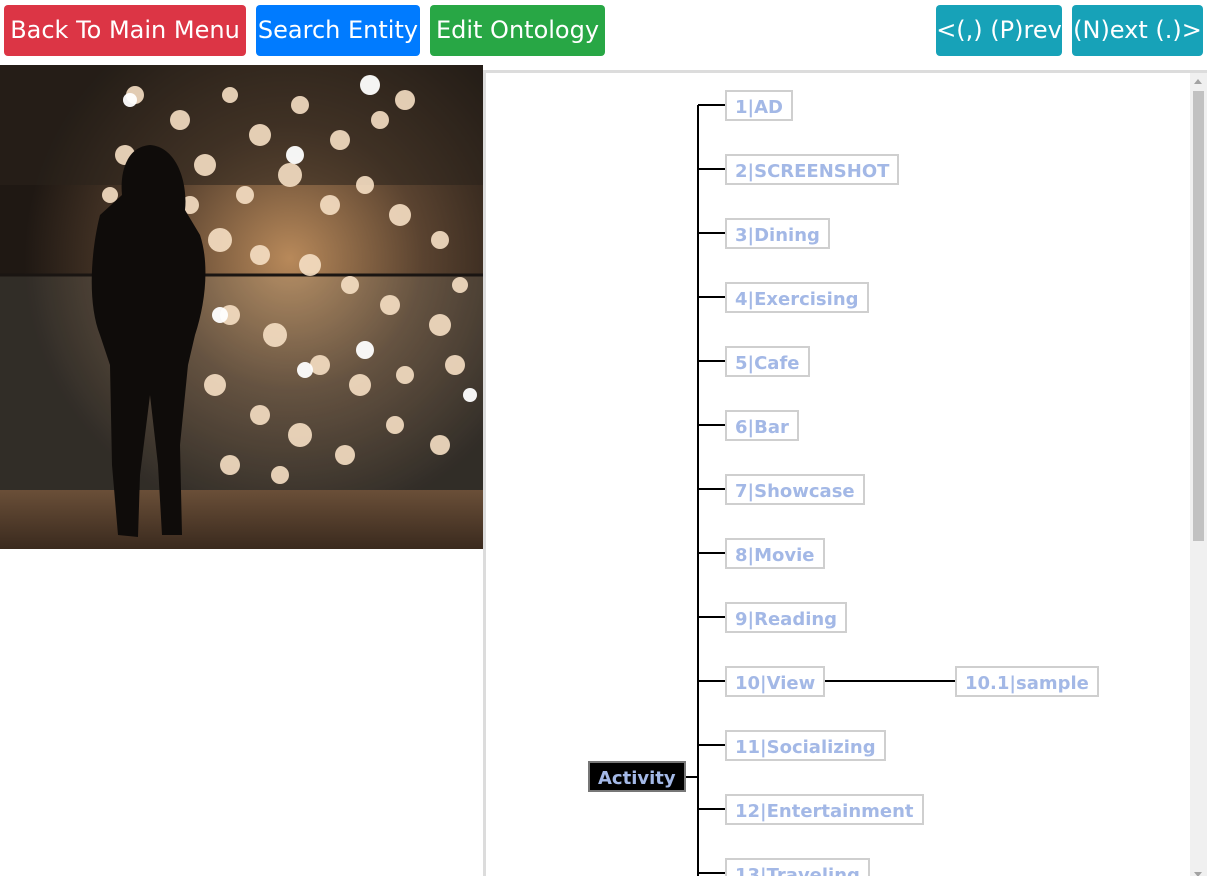 This screenshot has width=1209, height=876. Describe the element at coordinates (1137, 30) in the screenshot. I see `next-button: (N)ext (.)>` at that location.